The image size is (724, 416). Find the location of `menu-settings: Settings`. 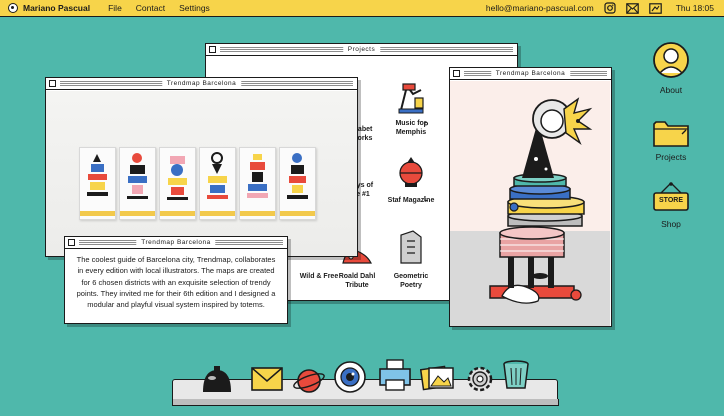

menu-settings: Settings is located at coordinates (194, 8).